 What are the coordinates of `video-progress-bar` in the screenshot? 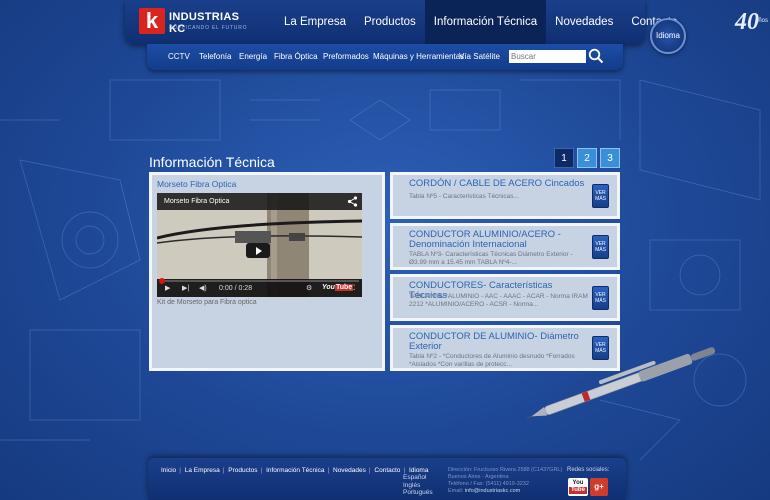 It's located at (259, 281).